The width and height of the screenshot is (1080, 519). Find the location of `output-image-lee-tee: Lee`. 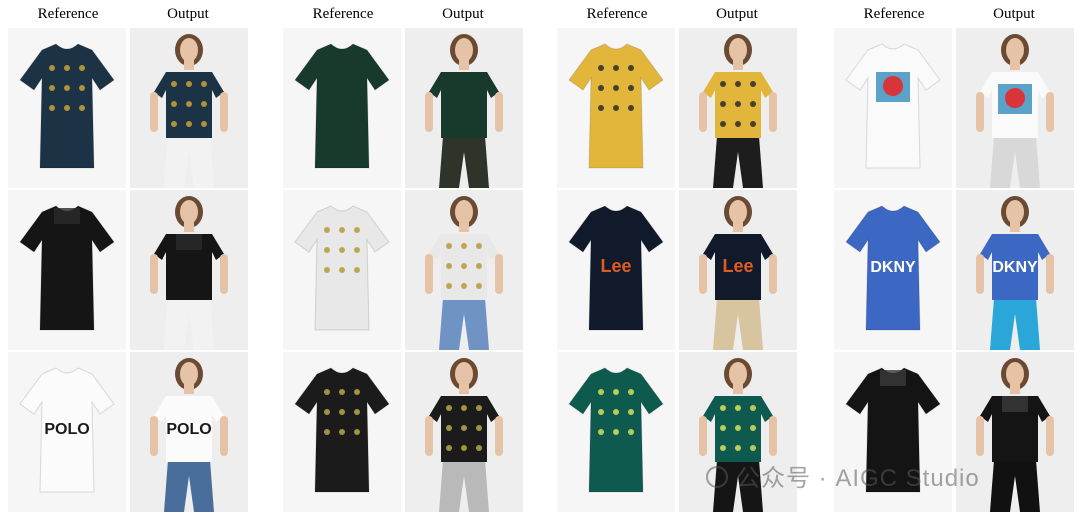

output-image-lee-tee: Lee is located at coordinates (738, 270).